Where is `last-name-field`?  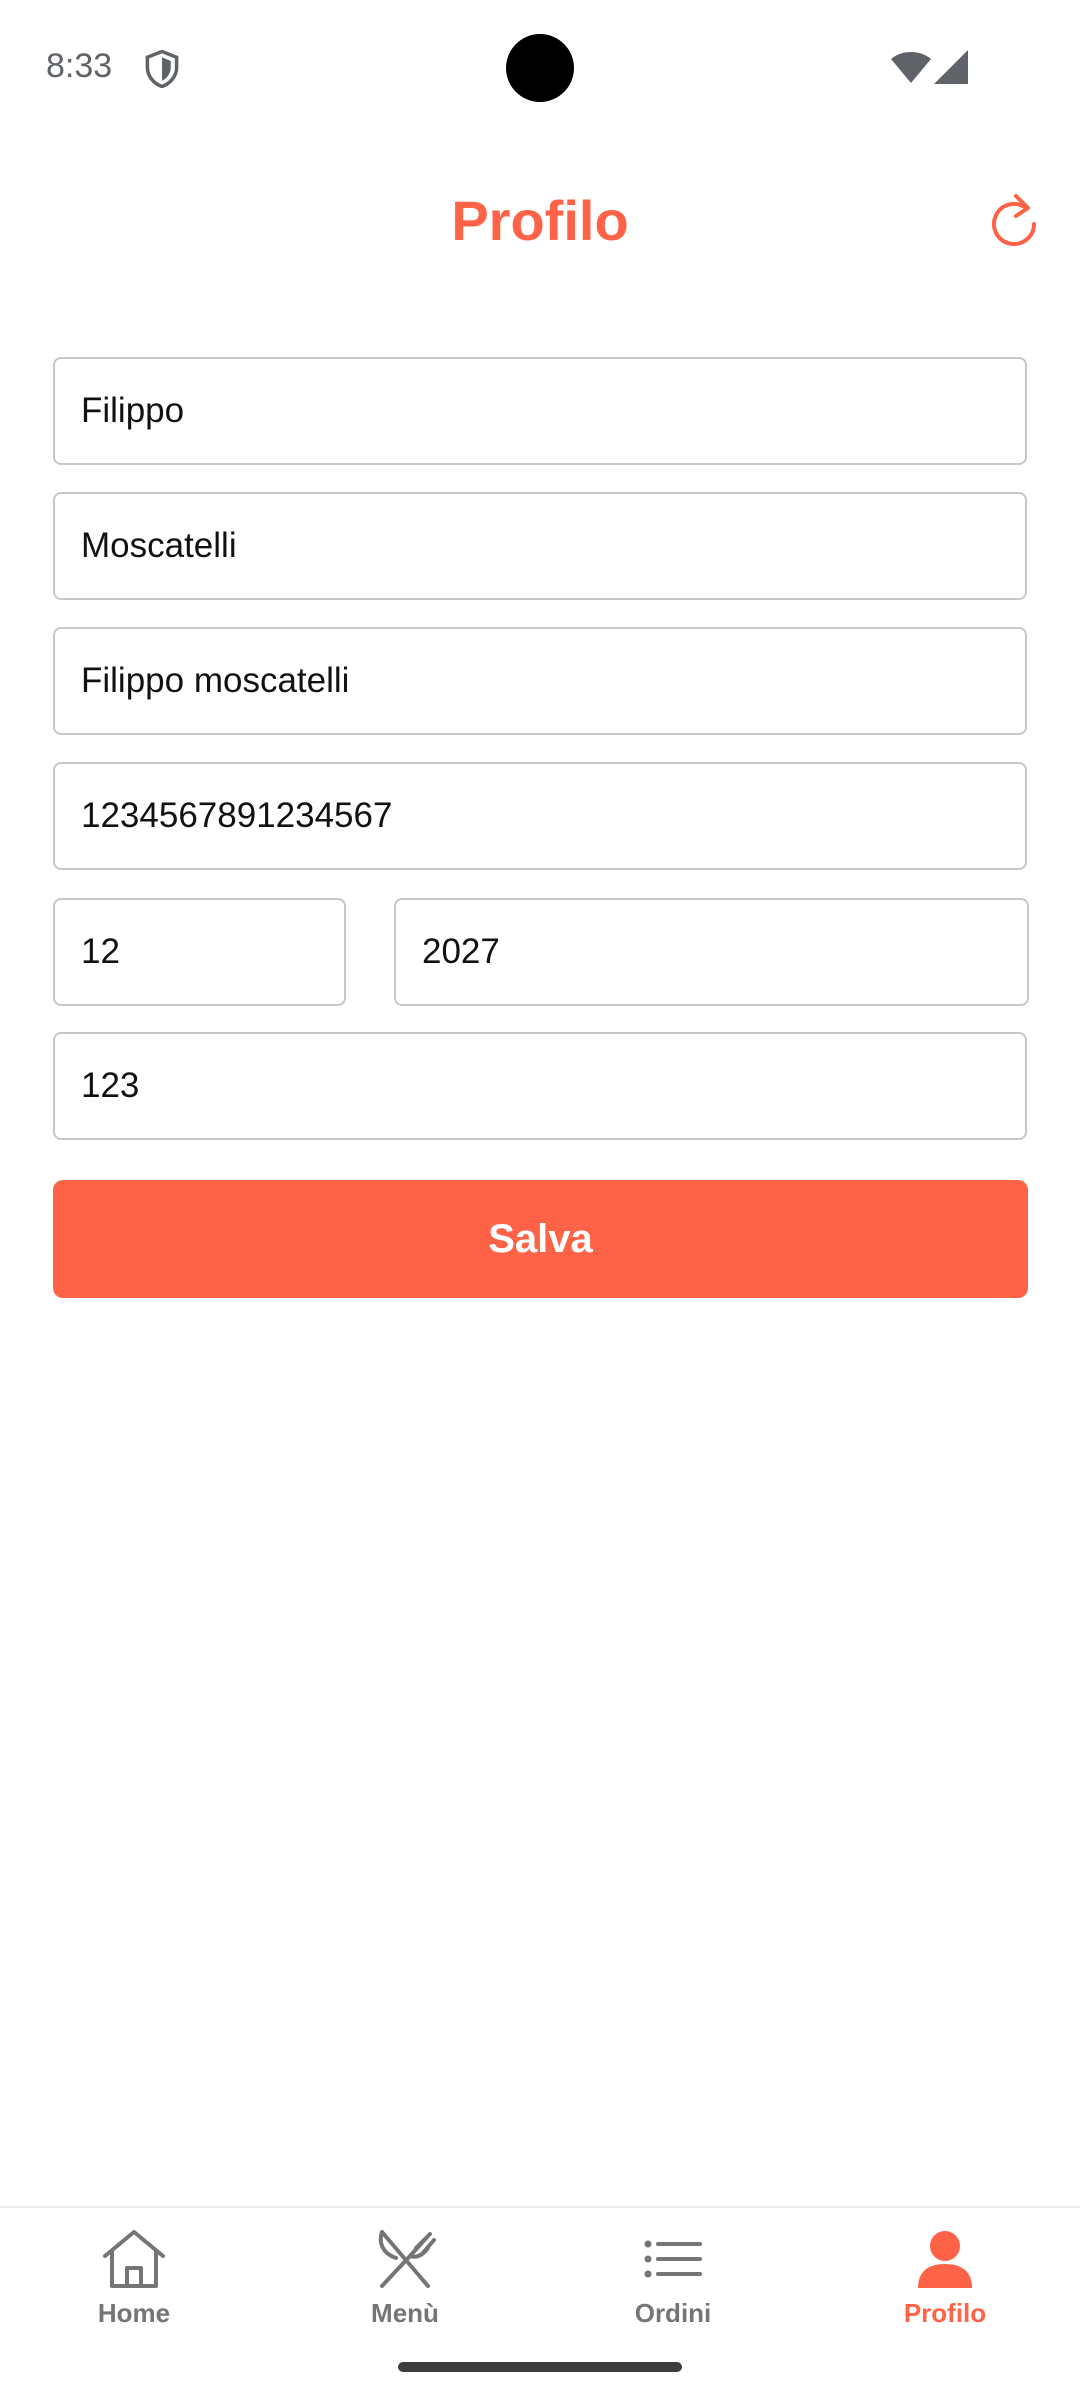
last-name-field is located at coordinates (540, 546).